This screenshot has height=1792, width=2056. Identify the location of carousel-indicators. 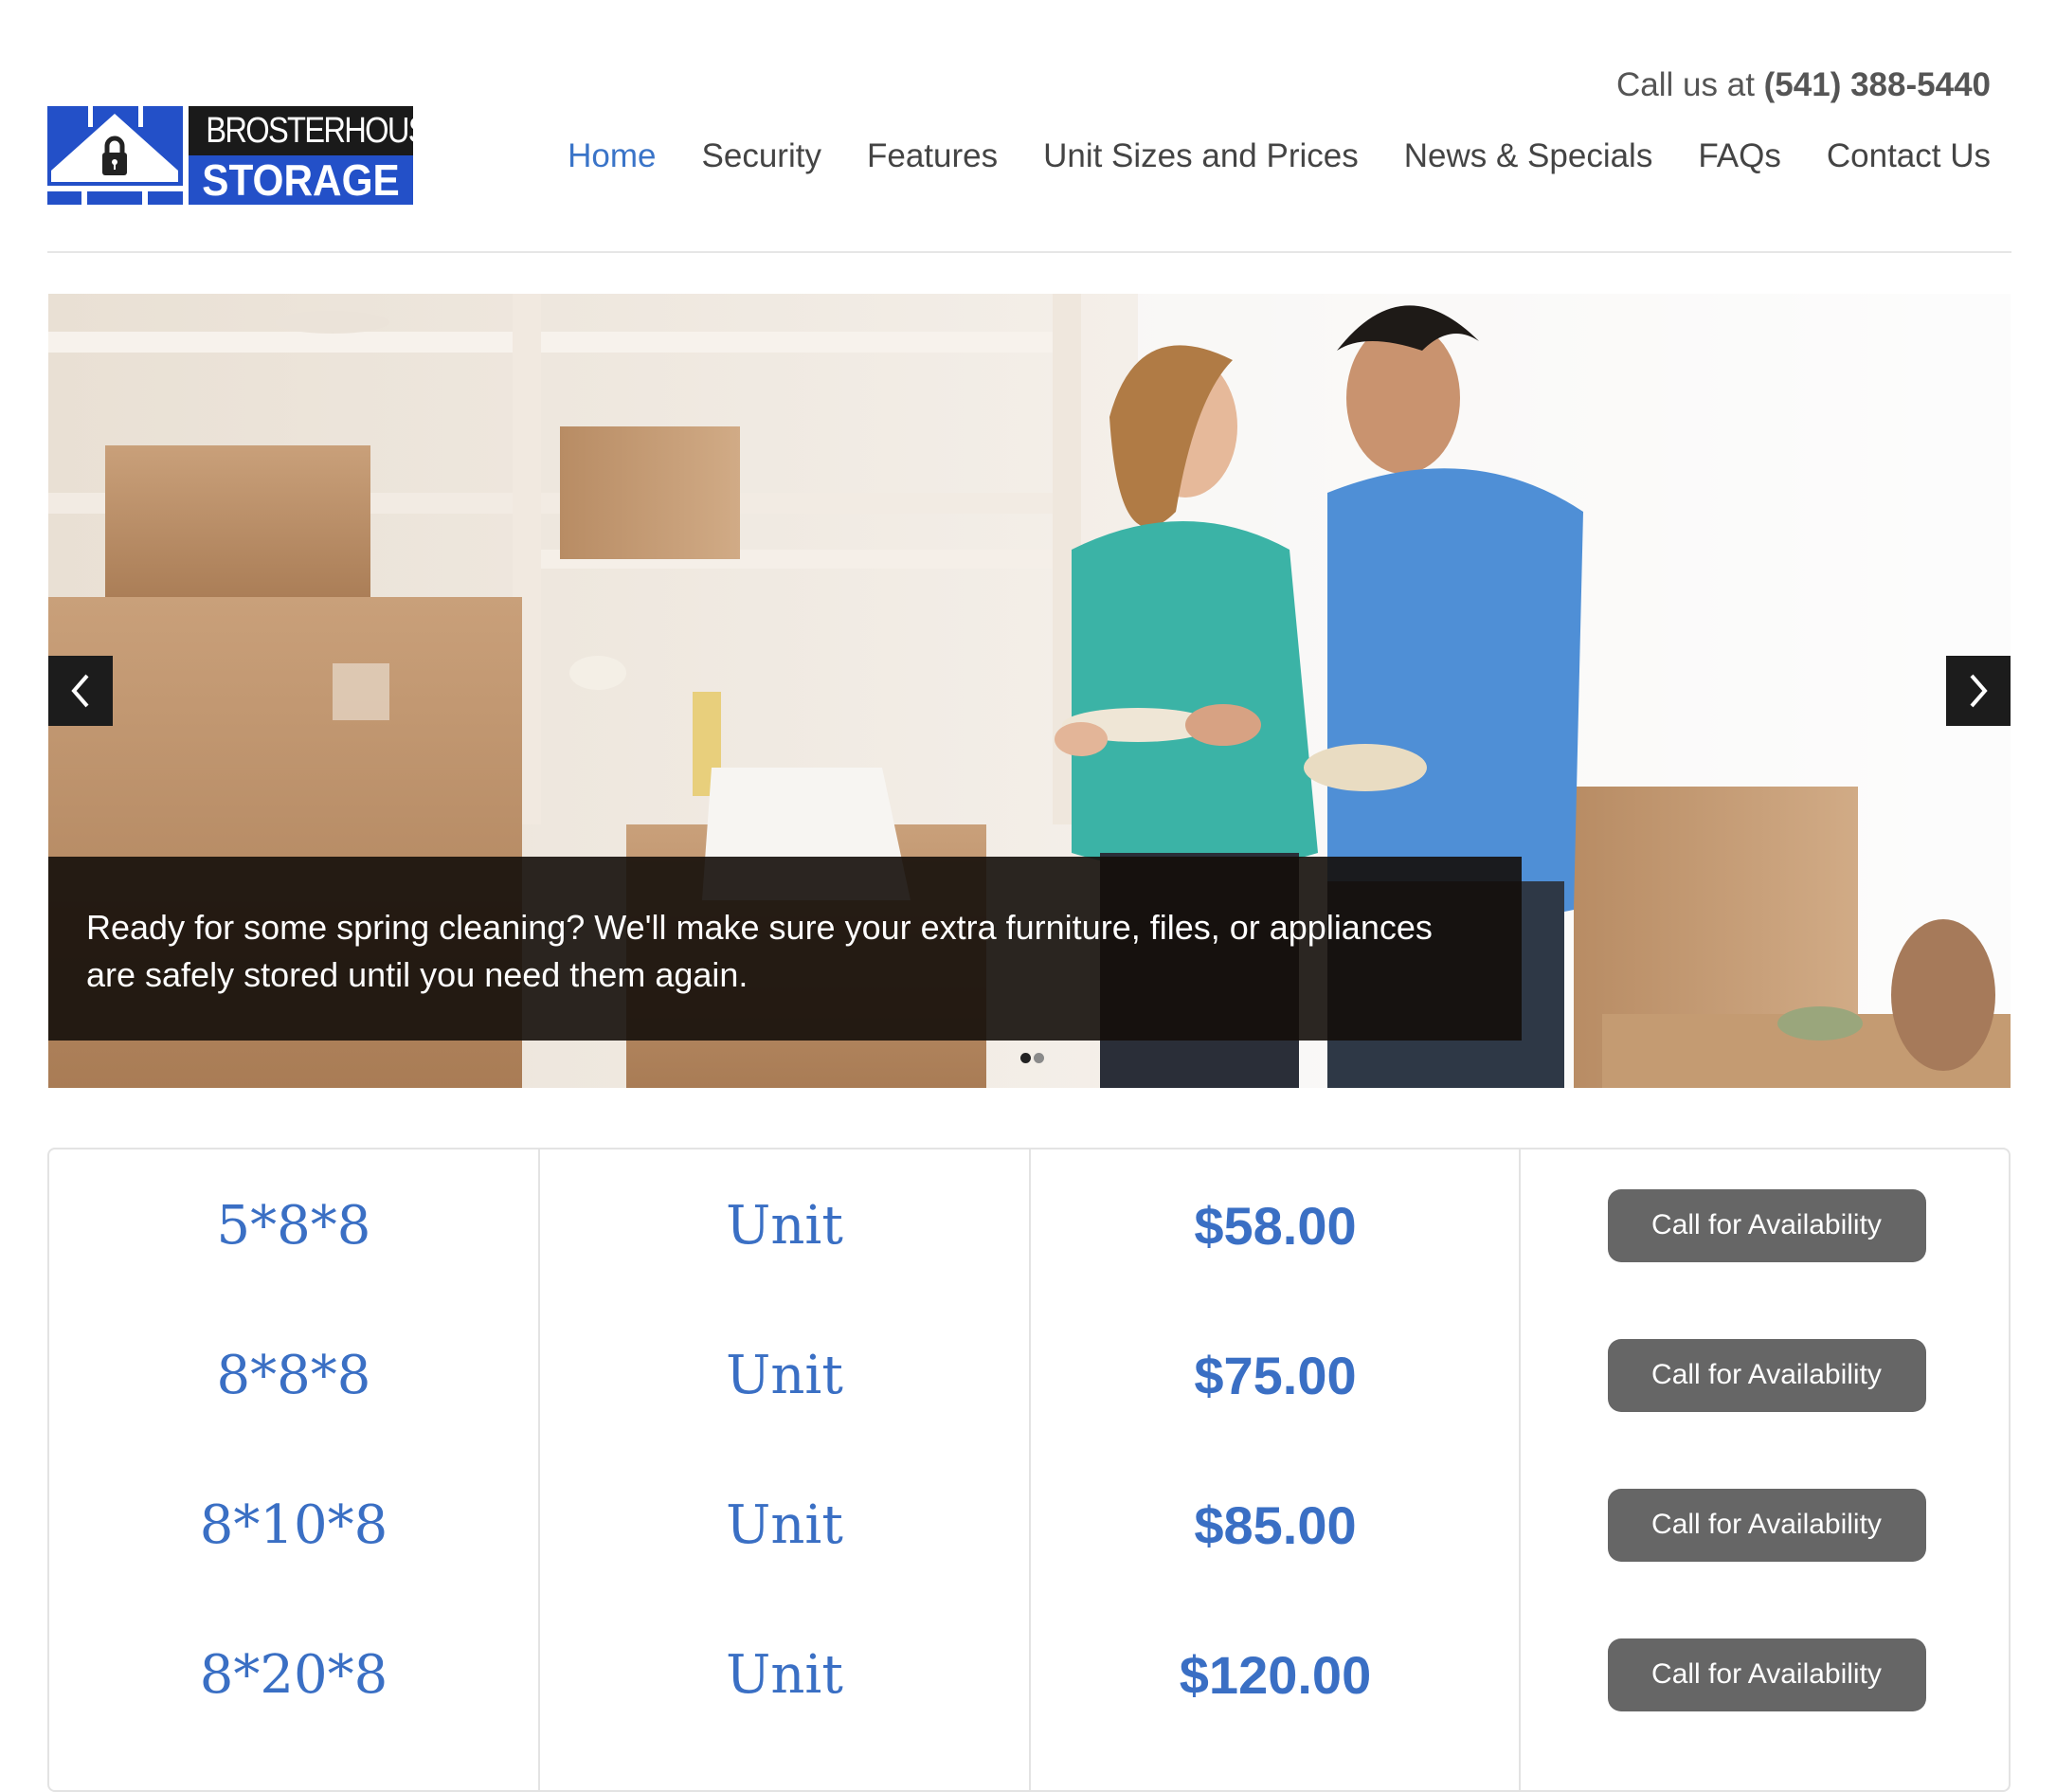
(1032, 1058).